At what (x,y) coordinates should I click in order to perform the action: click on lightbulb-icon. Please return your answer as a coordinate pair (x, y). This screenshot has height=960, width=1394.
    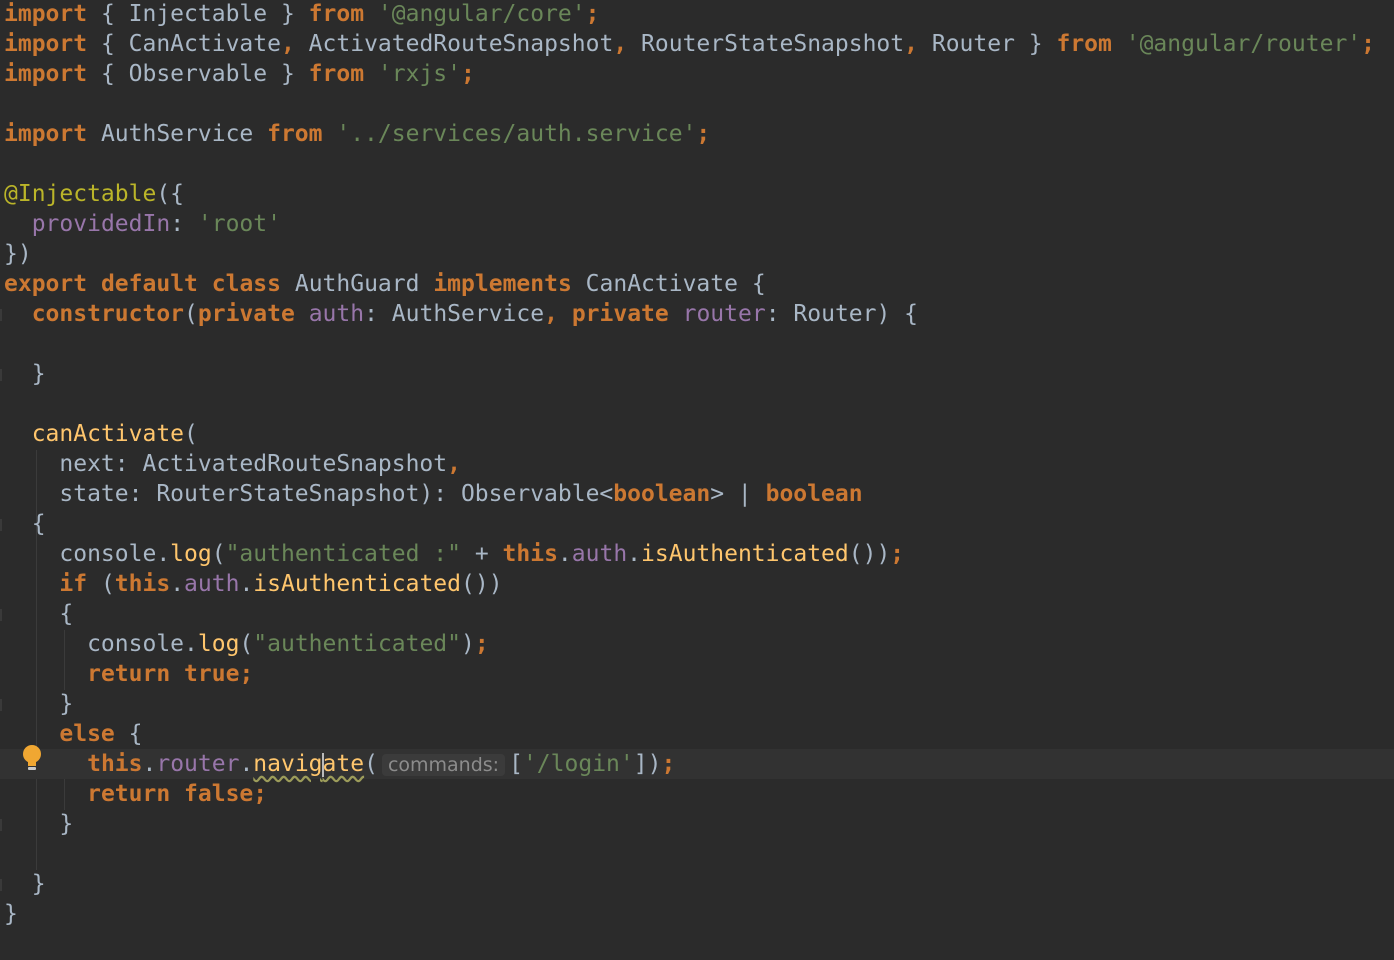
    Looking at the image, I should click on (32, 758).